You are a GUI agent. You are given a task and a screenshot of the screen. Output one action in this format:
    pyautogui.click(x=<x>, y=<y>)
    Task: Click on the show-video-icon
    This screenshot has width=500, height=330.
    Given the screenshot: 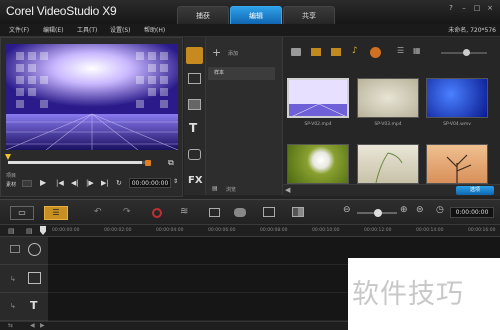 What is the action you would take?
    pyautogui.click(x=316, y=52)
    